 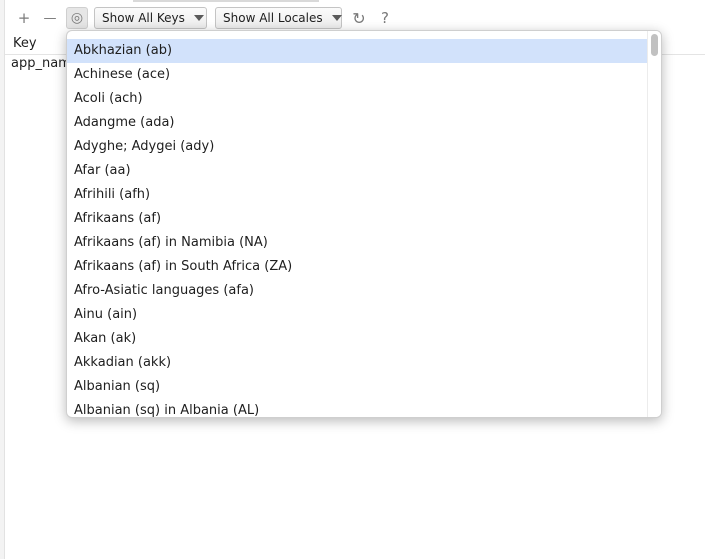 What do you see at coordinates (41, 63) in the screenshot?
I see `row-key-cell: app_nam` at bounding box center [41, 63].